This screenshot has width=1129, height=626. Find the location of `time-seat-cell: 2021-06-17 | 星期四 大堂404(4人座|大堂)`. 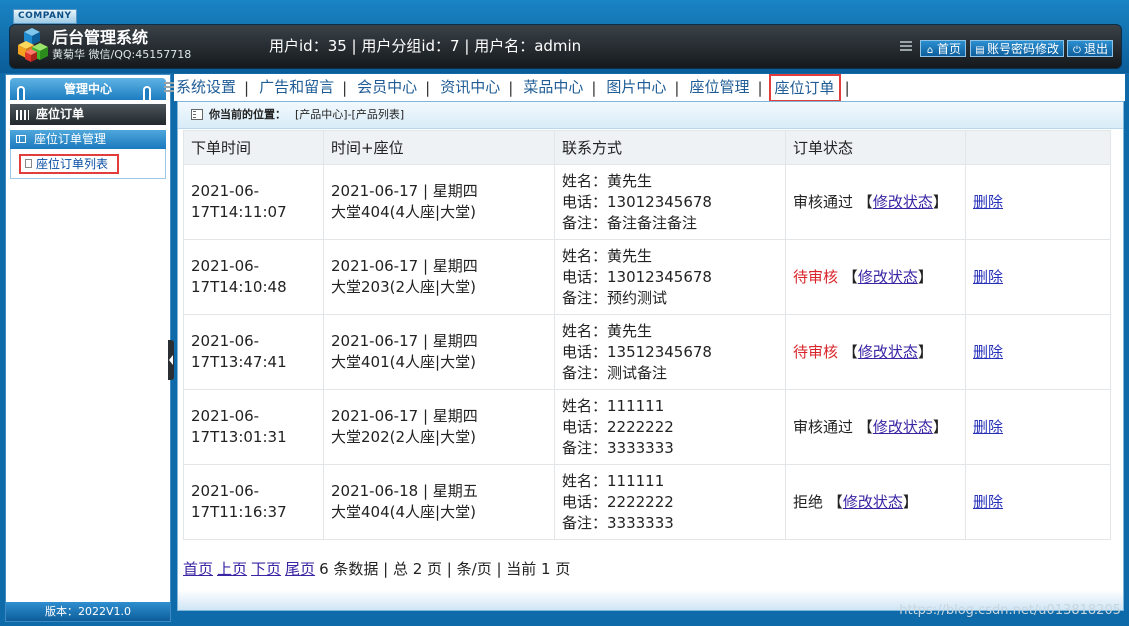

time-seat-cell: 2021-06-17 | 星期四 大堂404(4人座|大堂) is located at coordinates (439, 202).